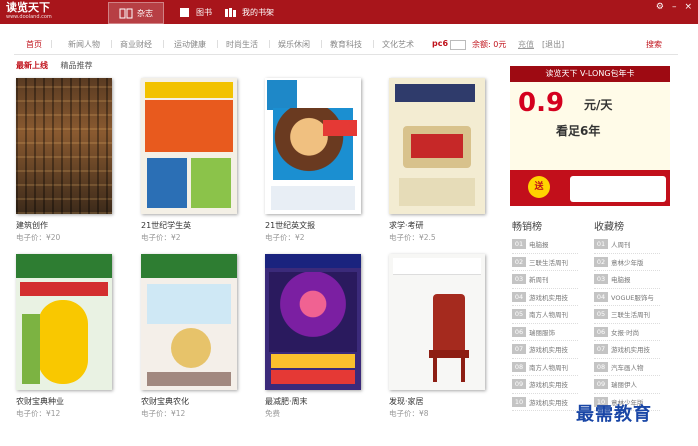  I want to click on book-price: 电子价：¥20, so click(38, 237).